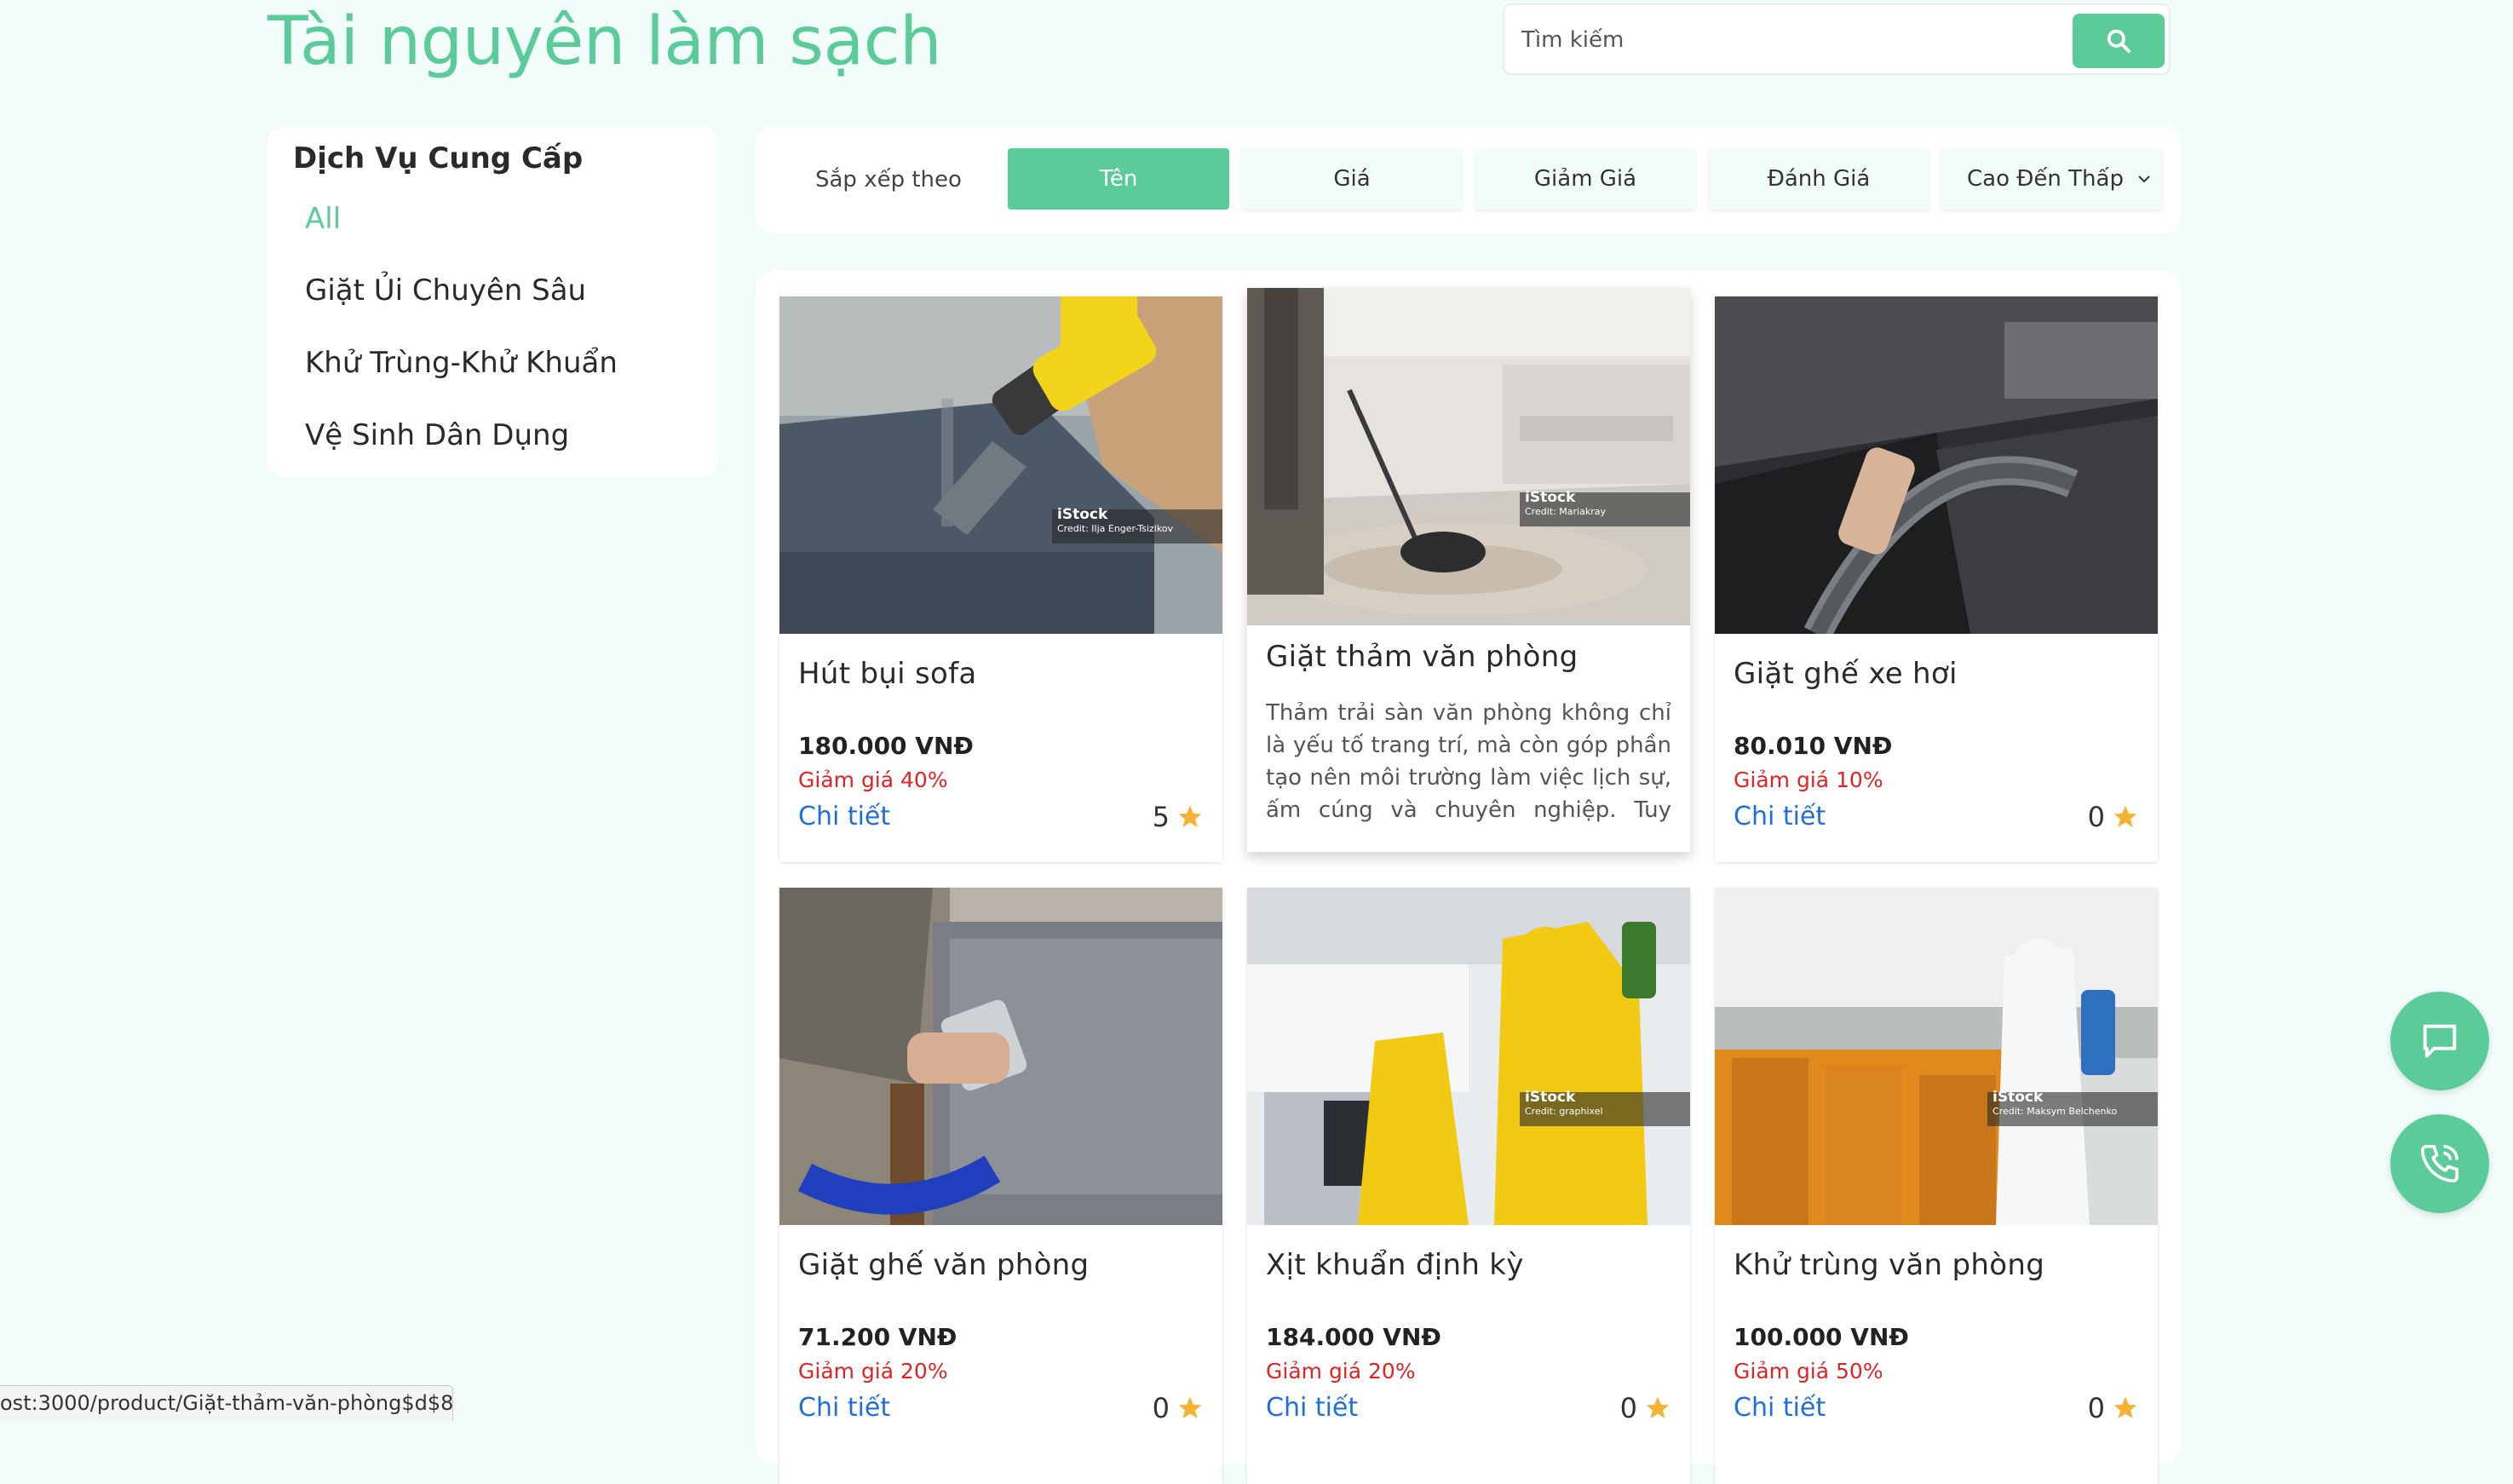 The width and height of the screenshot is (2513, 1484). Describe the element at coordinates (1161, 817) in the screenshot. I see `rating-value: 5` at that location.